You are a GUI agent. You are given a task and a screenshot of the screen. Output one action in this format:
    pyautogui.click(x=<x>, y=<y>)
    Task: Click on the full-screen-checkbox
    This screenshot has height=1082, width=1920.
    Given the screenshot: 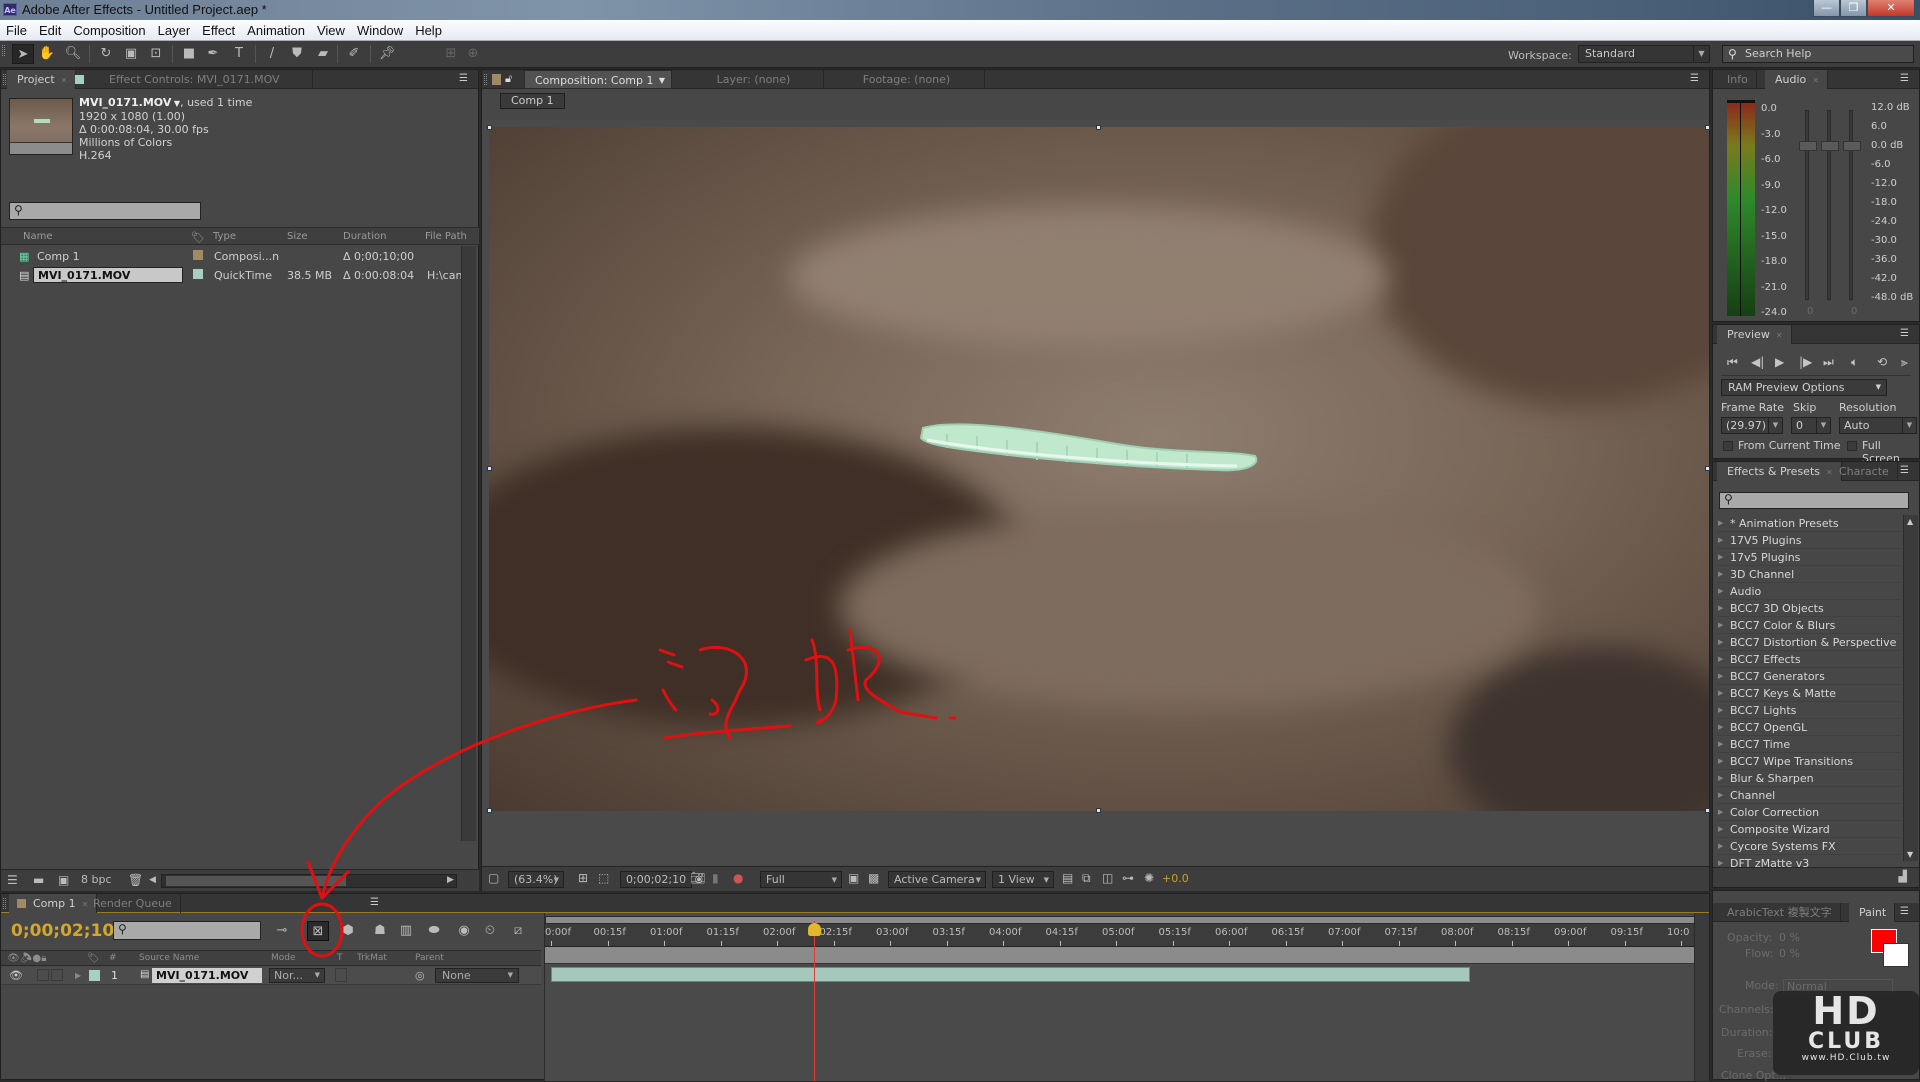 What is the action you would take?
    pyautogui.click(x=1852, y=446)
    